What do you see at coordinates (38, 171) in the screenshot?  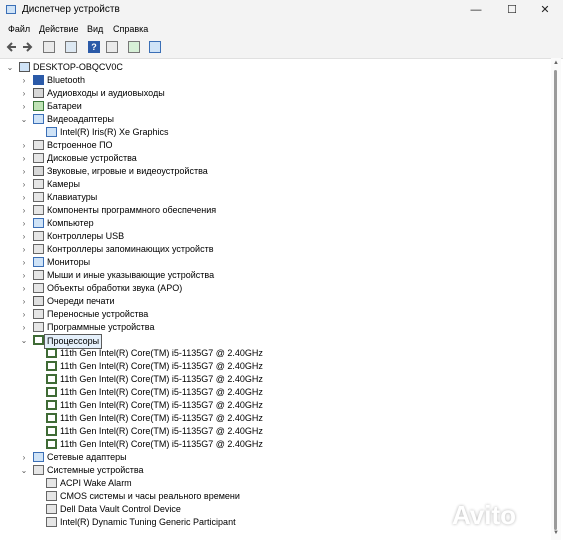 I see `sound-icon` at bounding box center [38, 171].